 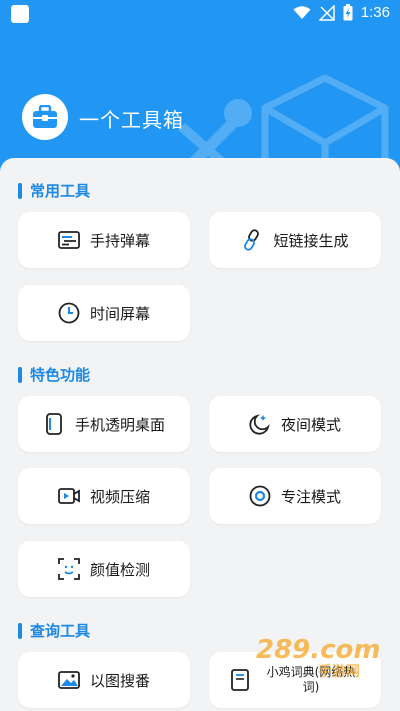 I want to click on tool-label: 专注模式, so click(x=310, y=496).